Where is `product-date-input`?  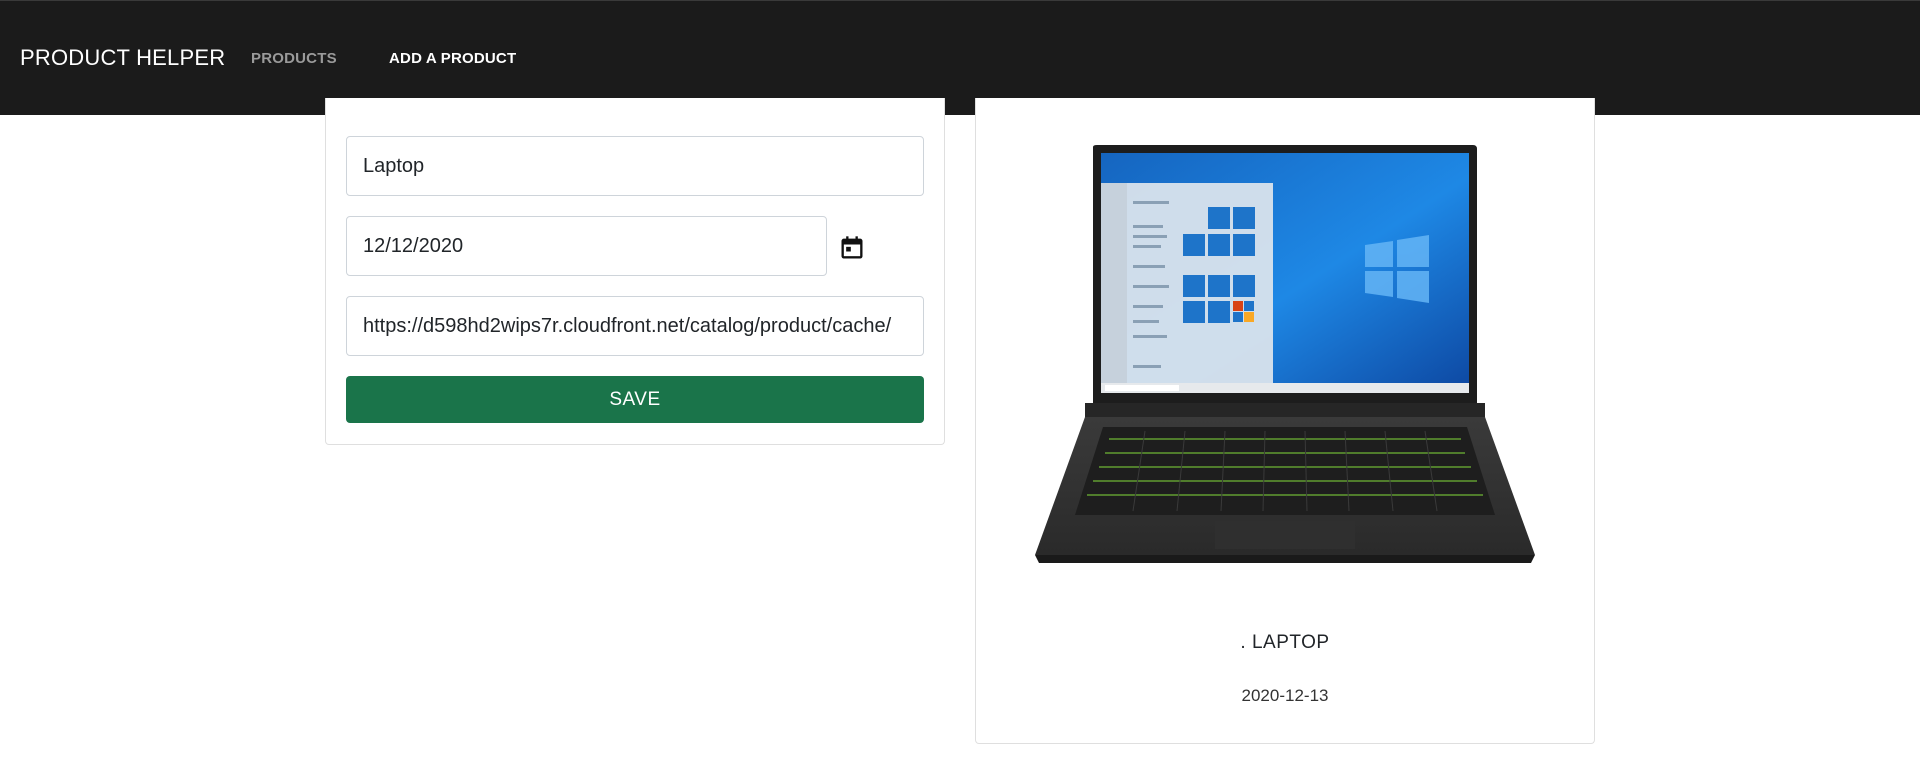
product-date-input is located at coordinates (586, 246).